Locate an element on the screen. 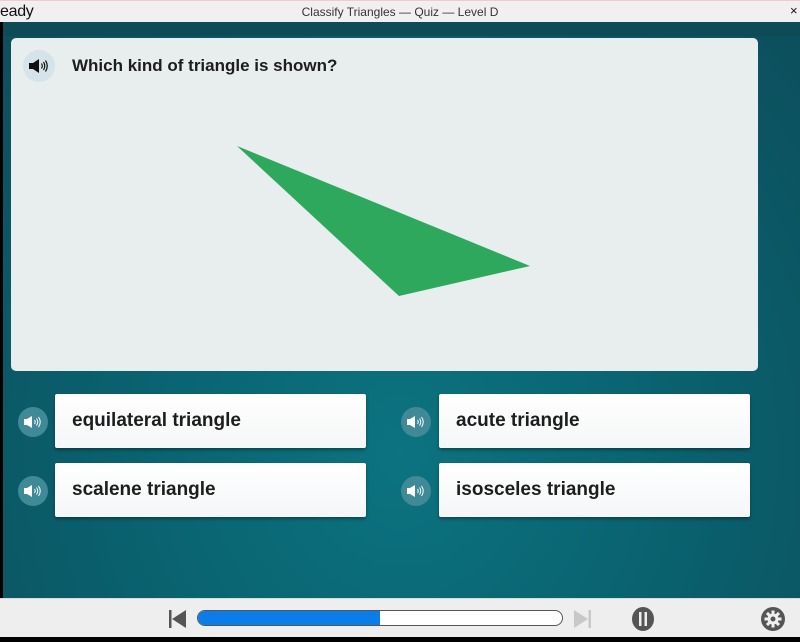 This screenshot has height=642, width=800. window-title: Classify Triangles — Quiz — Level D is located at coordinates (400, 12).